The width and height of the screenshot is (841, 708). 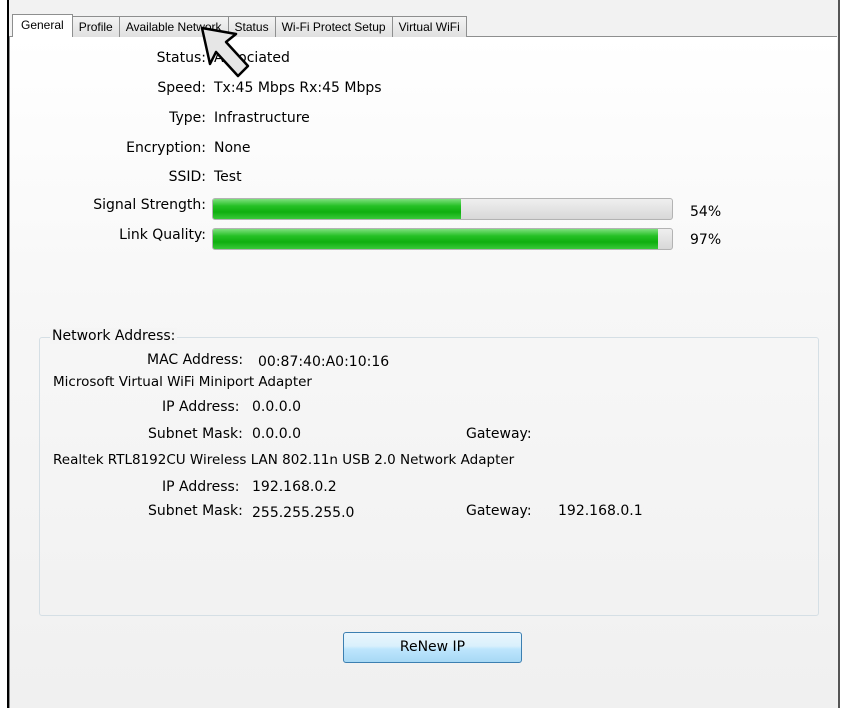 I want to click on tab-wifi-protect-setup: Wi-Fi Protect Setup, so click(x=333, y=26).